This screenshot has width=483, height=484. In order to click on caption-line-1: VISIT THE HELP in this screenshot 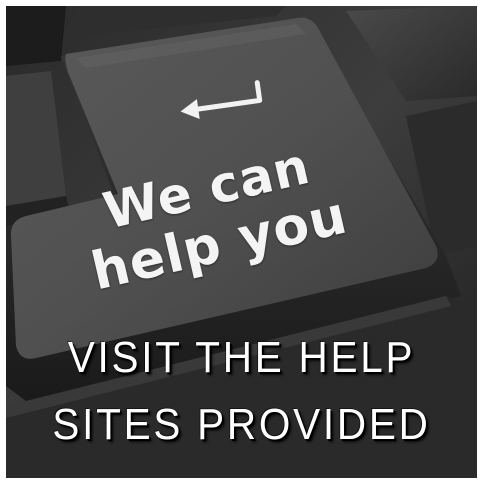, I will do `click(241, 357)`.